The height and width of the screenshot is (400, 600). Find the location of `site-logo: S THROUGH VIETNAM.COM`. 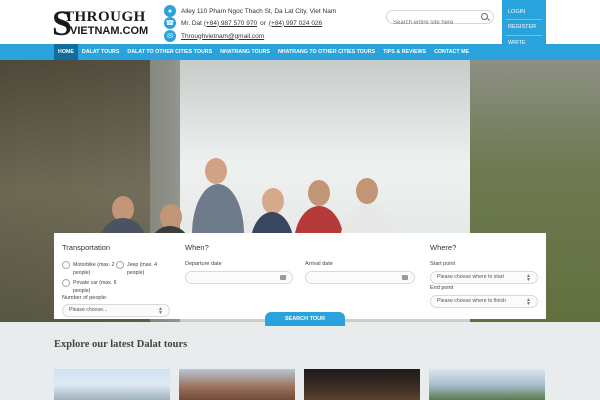

site-logo: S THROUGH VIETNAM.COM is located at coordinates (100, 23).